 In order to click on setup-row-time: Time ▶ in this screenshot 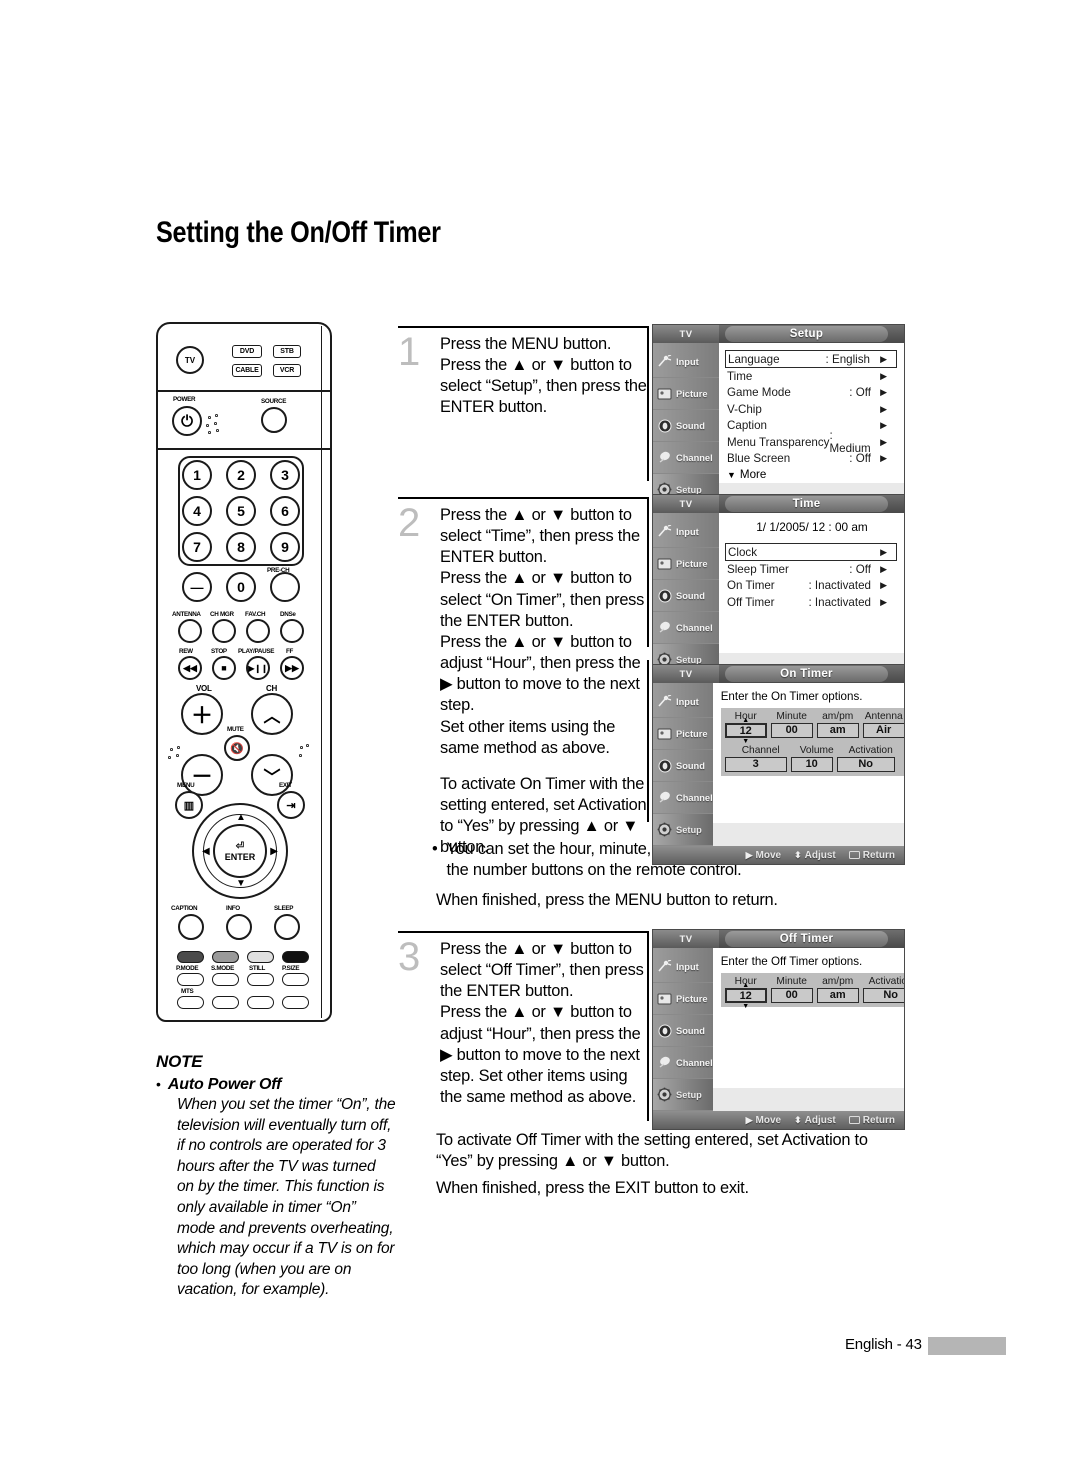, I will do `click(812, 376)`.